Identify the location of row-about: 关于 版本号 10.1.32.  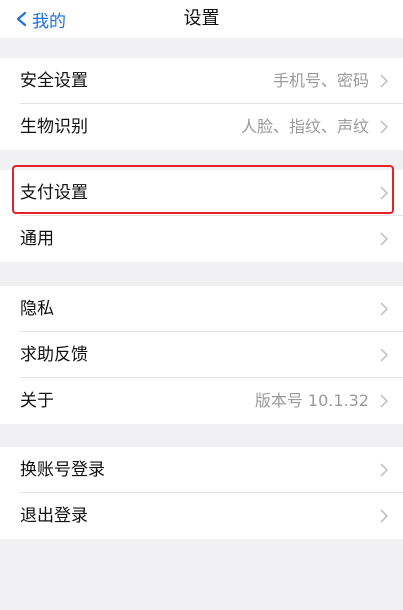
(201, 401).